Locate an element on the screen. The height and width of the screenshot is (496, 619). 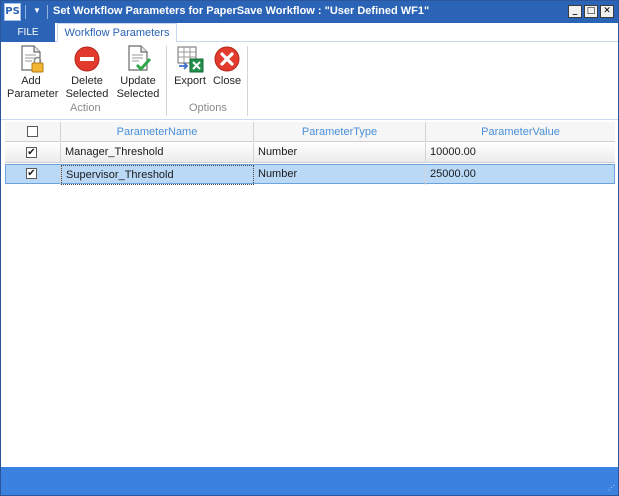
close-window-button: ✕ is located at coordinates (607, 11).